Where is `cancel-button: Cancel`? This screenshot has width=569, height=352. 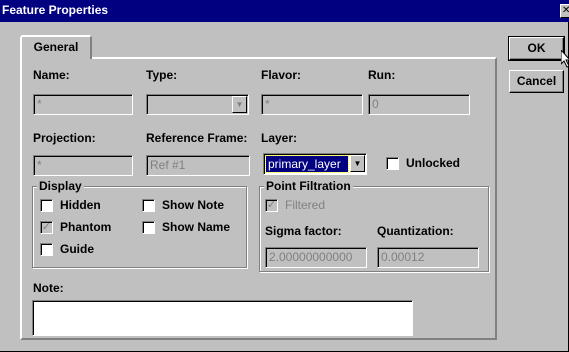 cancel-button: Cancel is located at coordinates (536, 81).